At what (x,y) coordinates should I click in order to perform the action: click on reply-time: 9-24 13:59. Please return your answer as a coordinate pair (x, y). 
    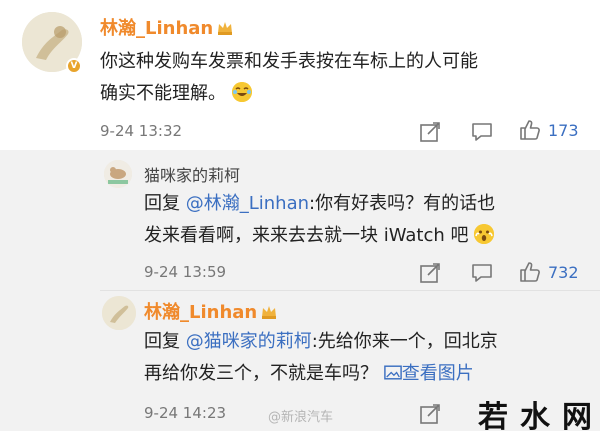
    Looking at the image, I should click on (185, 272).